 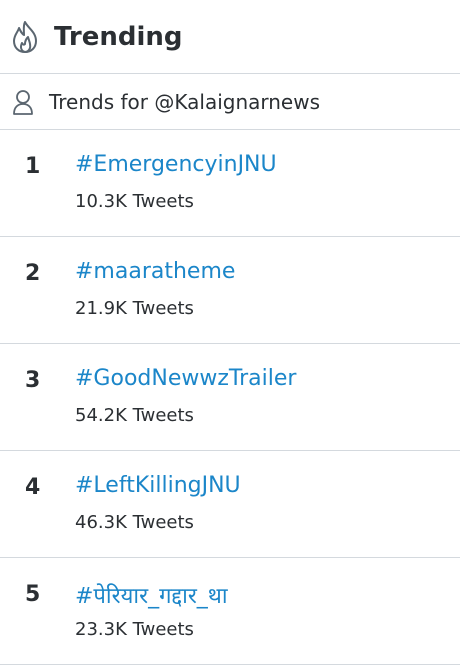 I want to click on trend-hashtag-link: #पेरियार_गद्दार_था, so click(x=151, y=595).